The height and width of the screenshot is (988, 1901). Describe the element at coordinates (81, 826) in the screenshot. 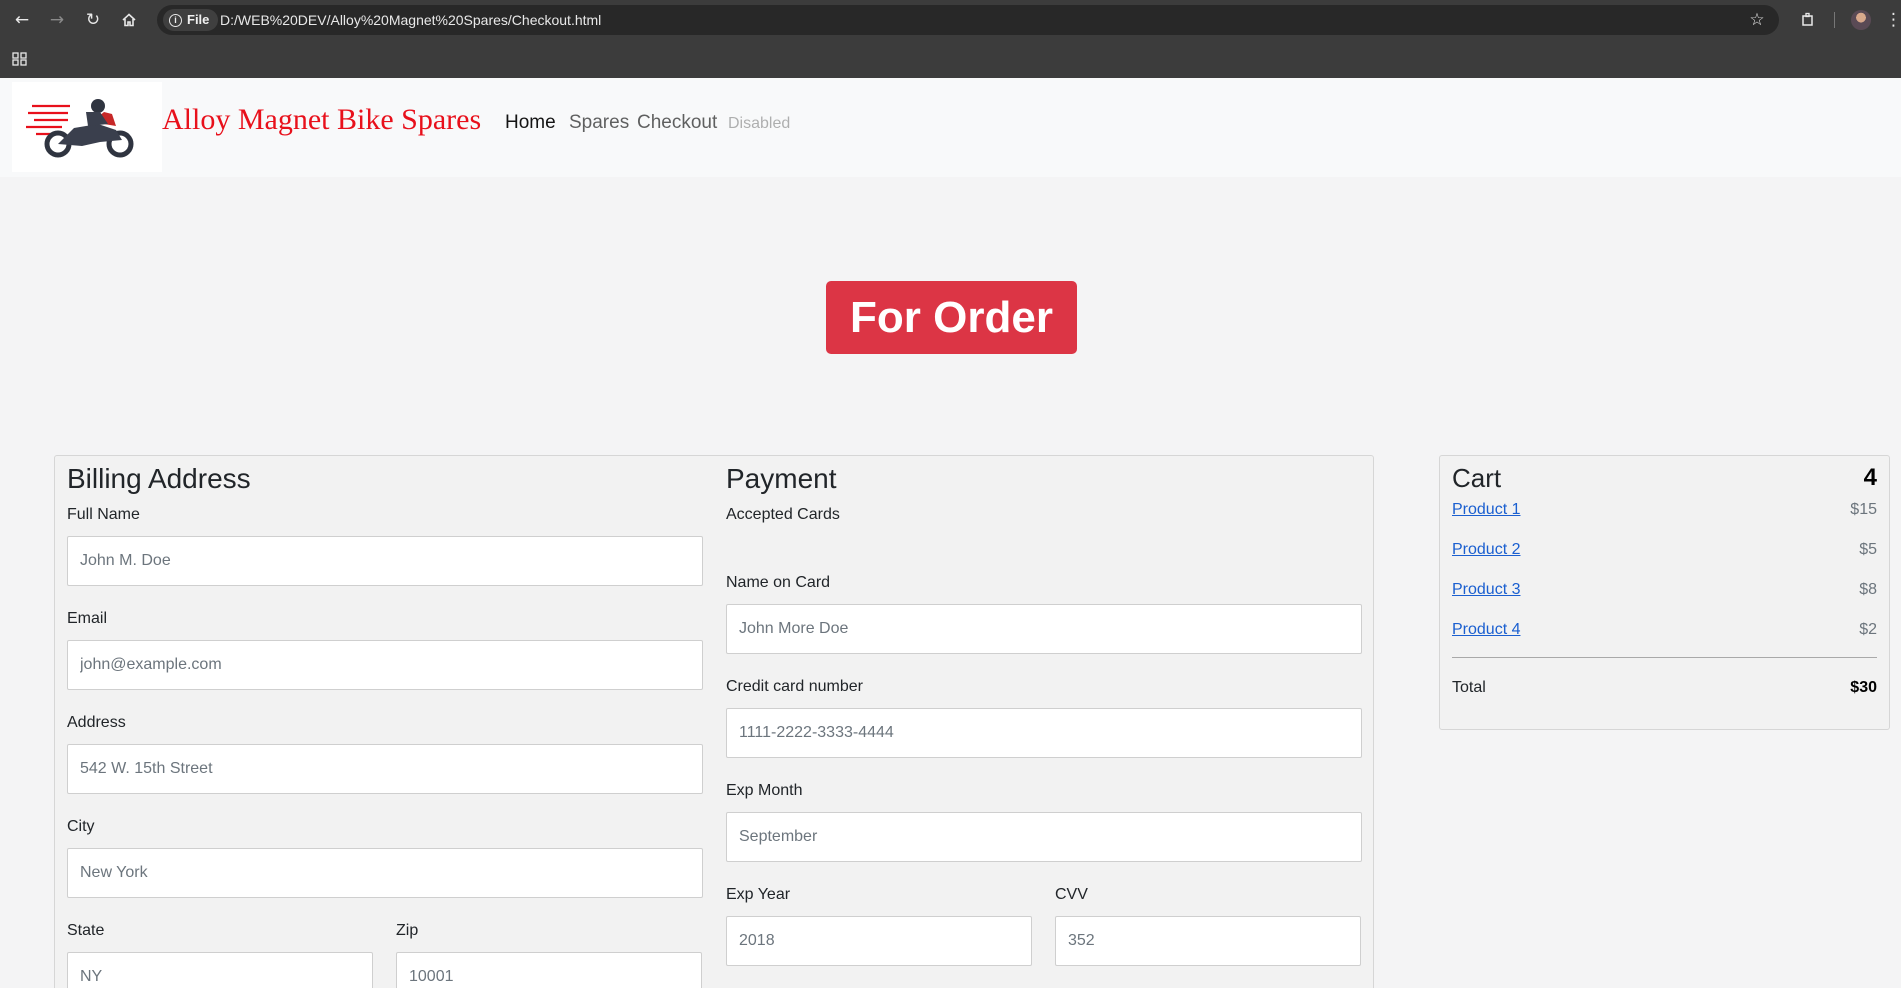

I see `city-label: City` at that location.